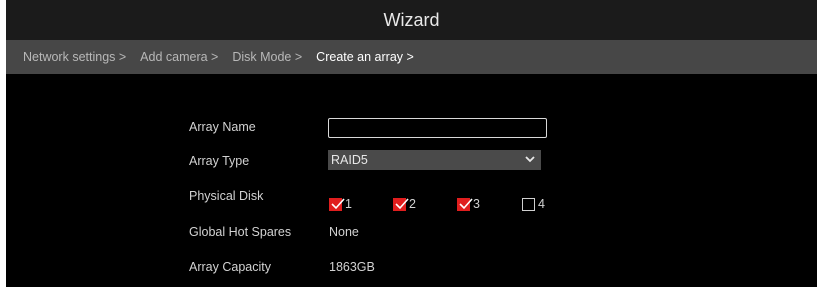  I want to click on array-capacity-value: 1863GB, so click(352, 267).